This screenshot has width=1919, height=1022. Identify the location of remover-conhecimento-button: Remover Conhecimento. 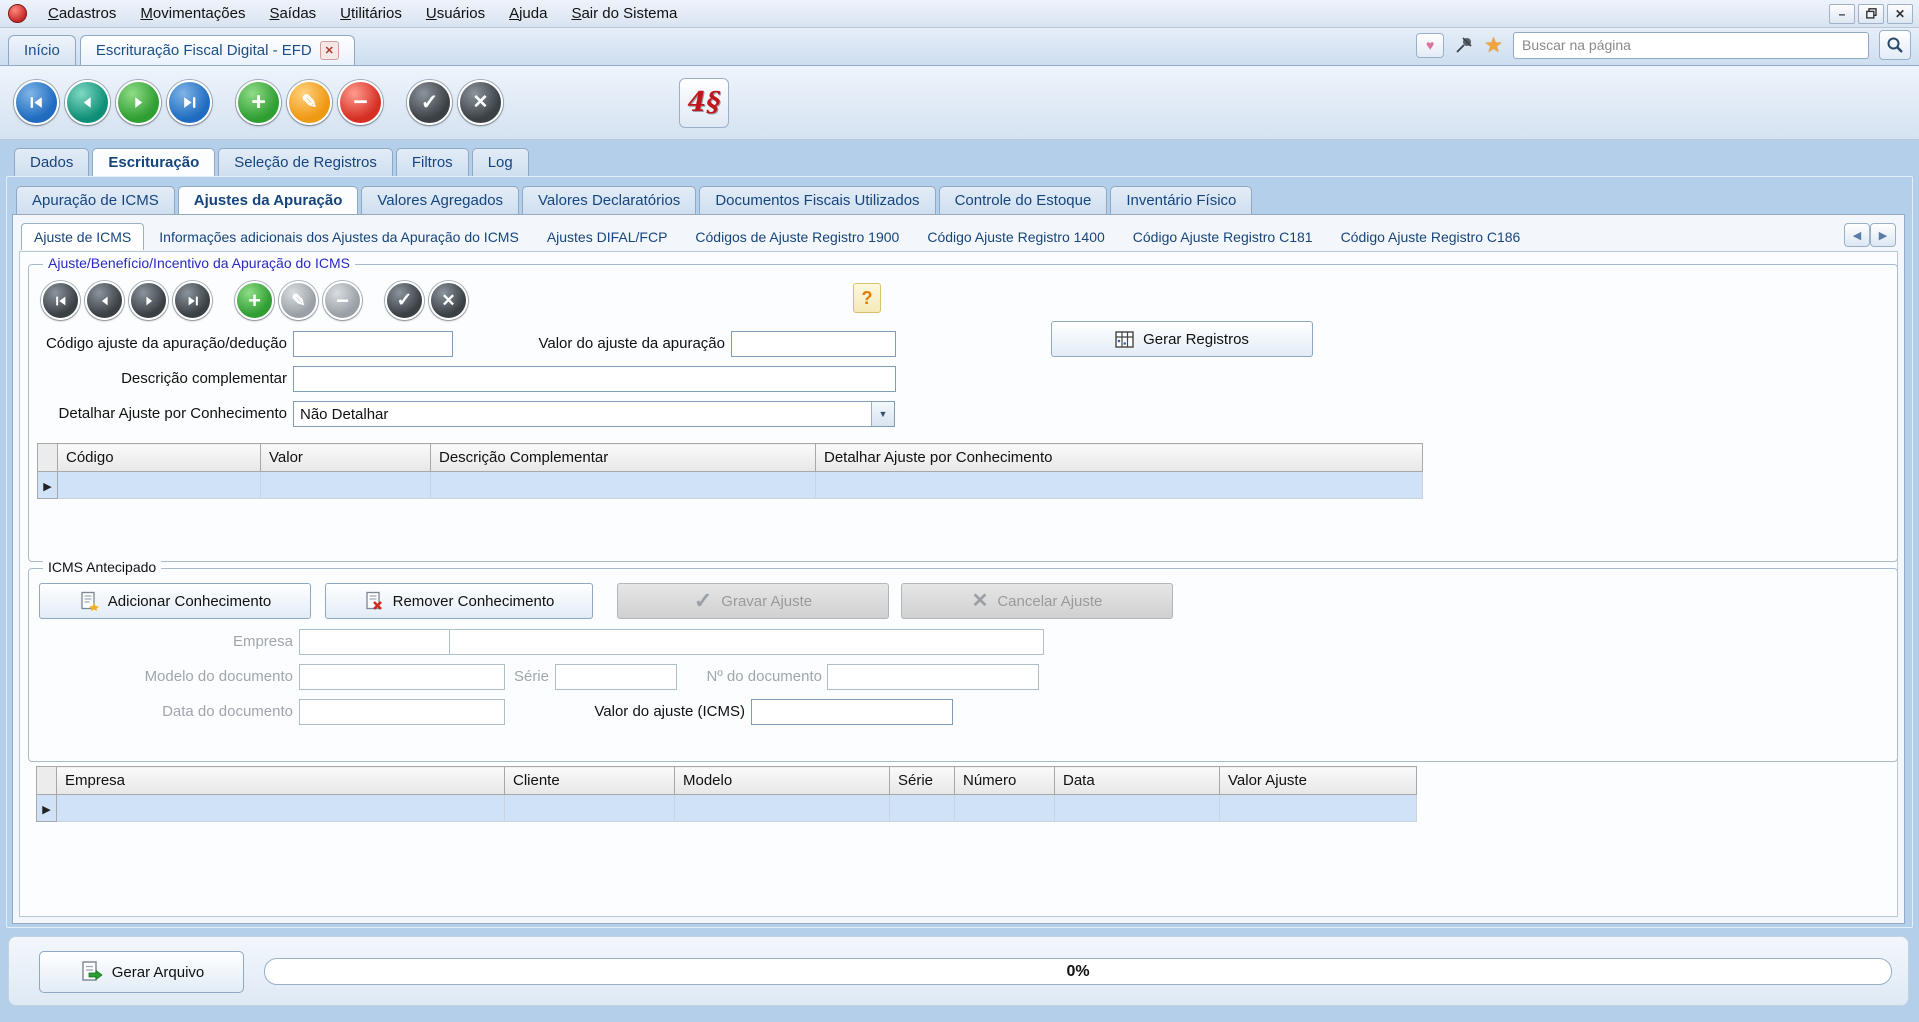
(459, 601).